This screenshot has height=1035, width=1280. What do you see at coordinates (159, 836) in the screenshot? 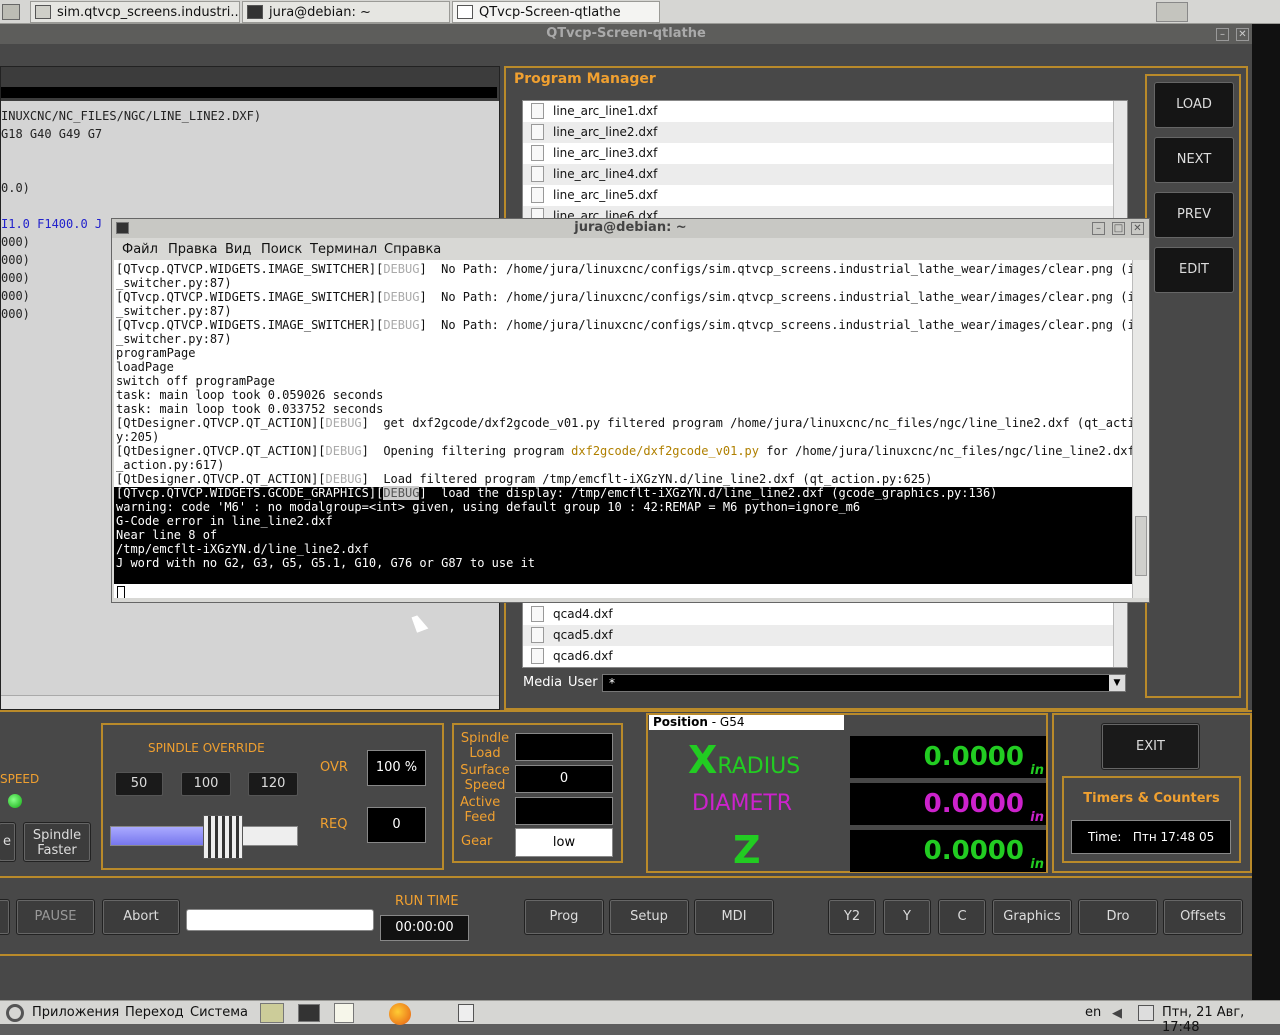
I see `slider-fill` at bounding box center [159, 836].